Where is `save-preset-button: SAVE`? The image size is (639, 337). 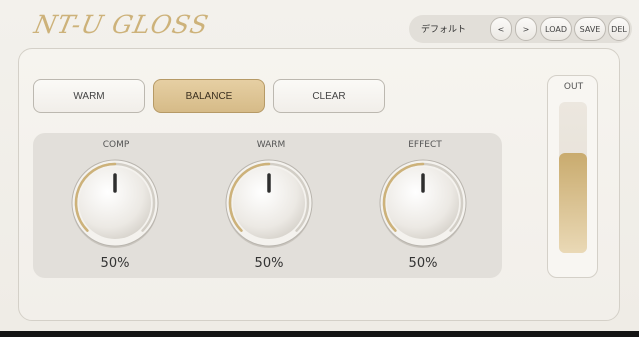 save-preset-button: SAVE is located at coordinates (590, 29).